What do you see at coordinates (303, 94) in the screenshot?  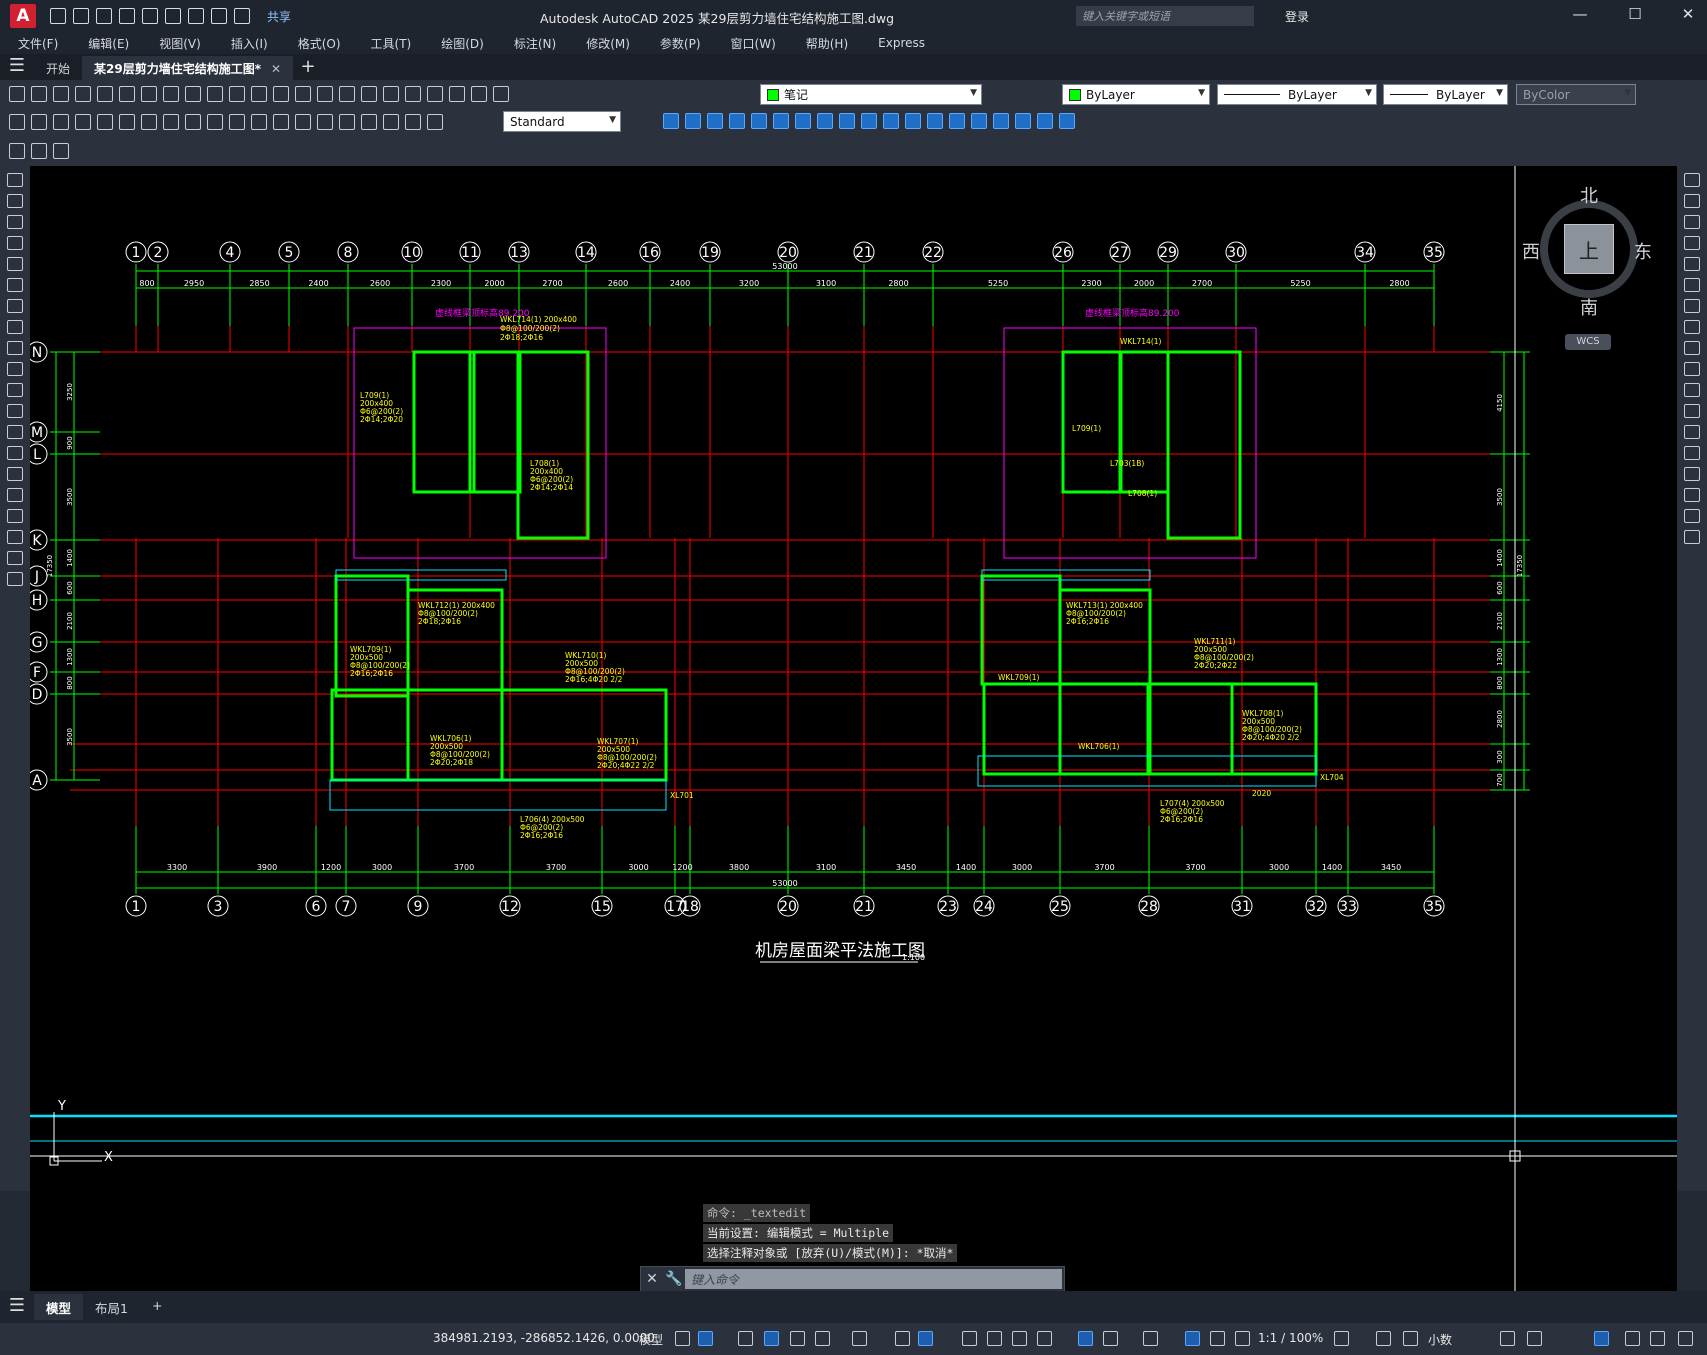 I see `zoom-realtime-icon` at bounding box center [303, 94].